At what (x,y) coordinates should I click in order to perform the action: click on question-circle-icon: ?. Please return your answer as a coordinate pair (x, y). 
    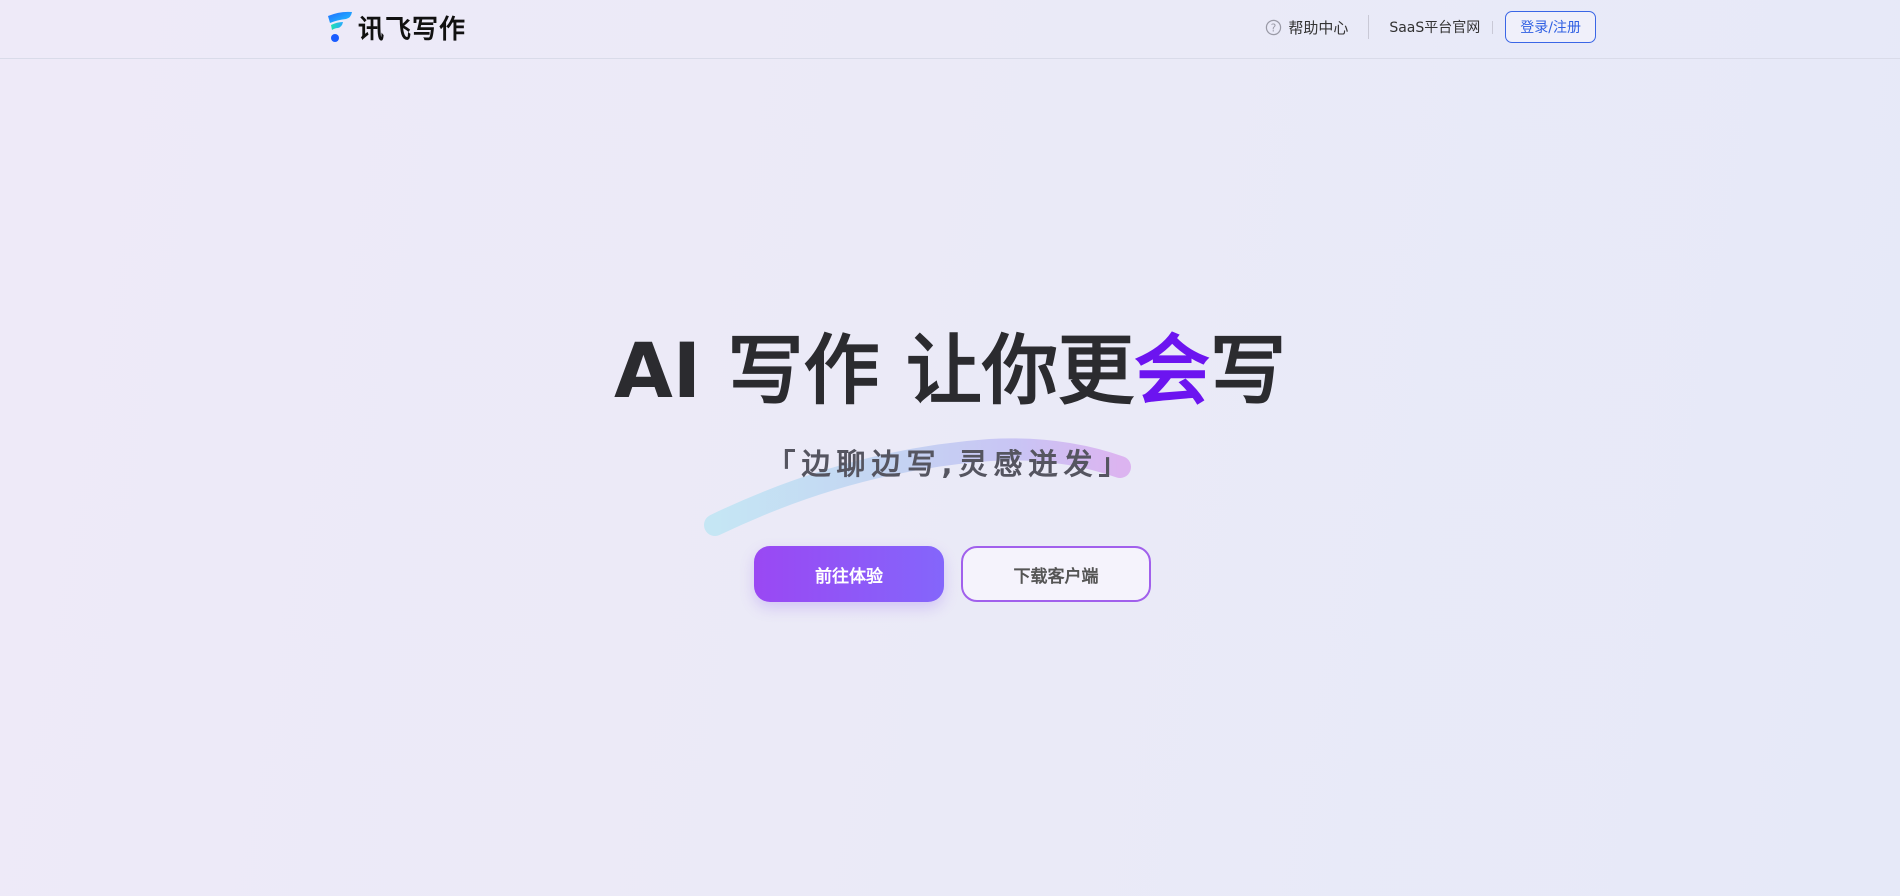
    Looking at the image, I should click on (1274, 27).